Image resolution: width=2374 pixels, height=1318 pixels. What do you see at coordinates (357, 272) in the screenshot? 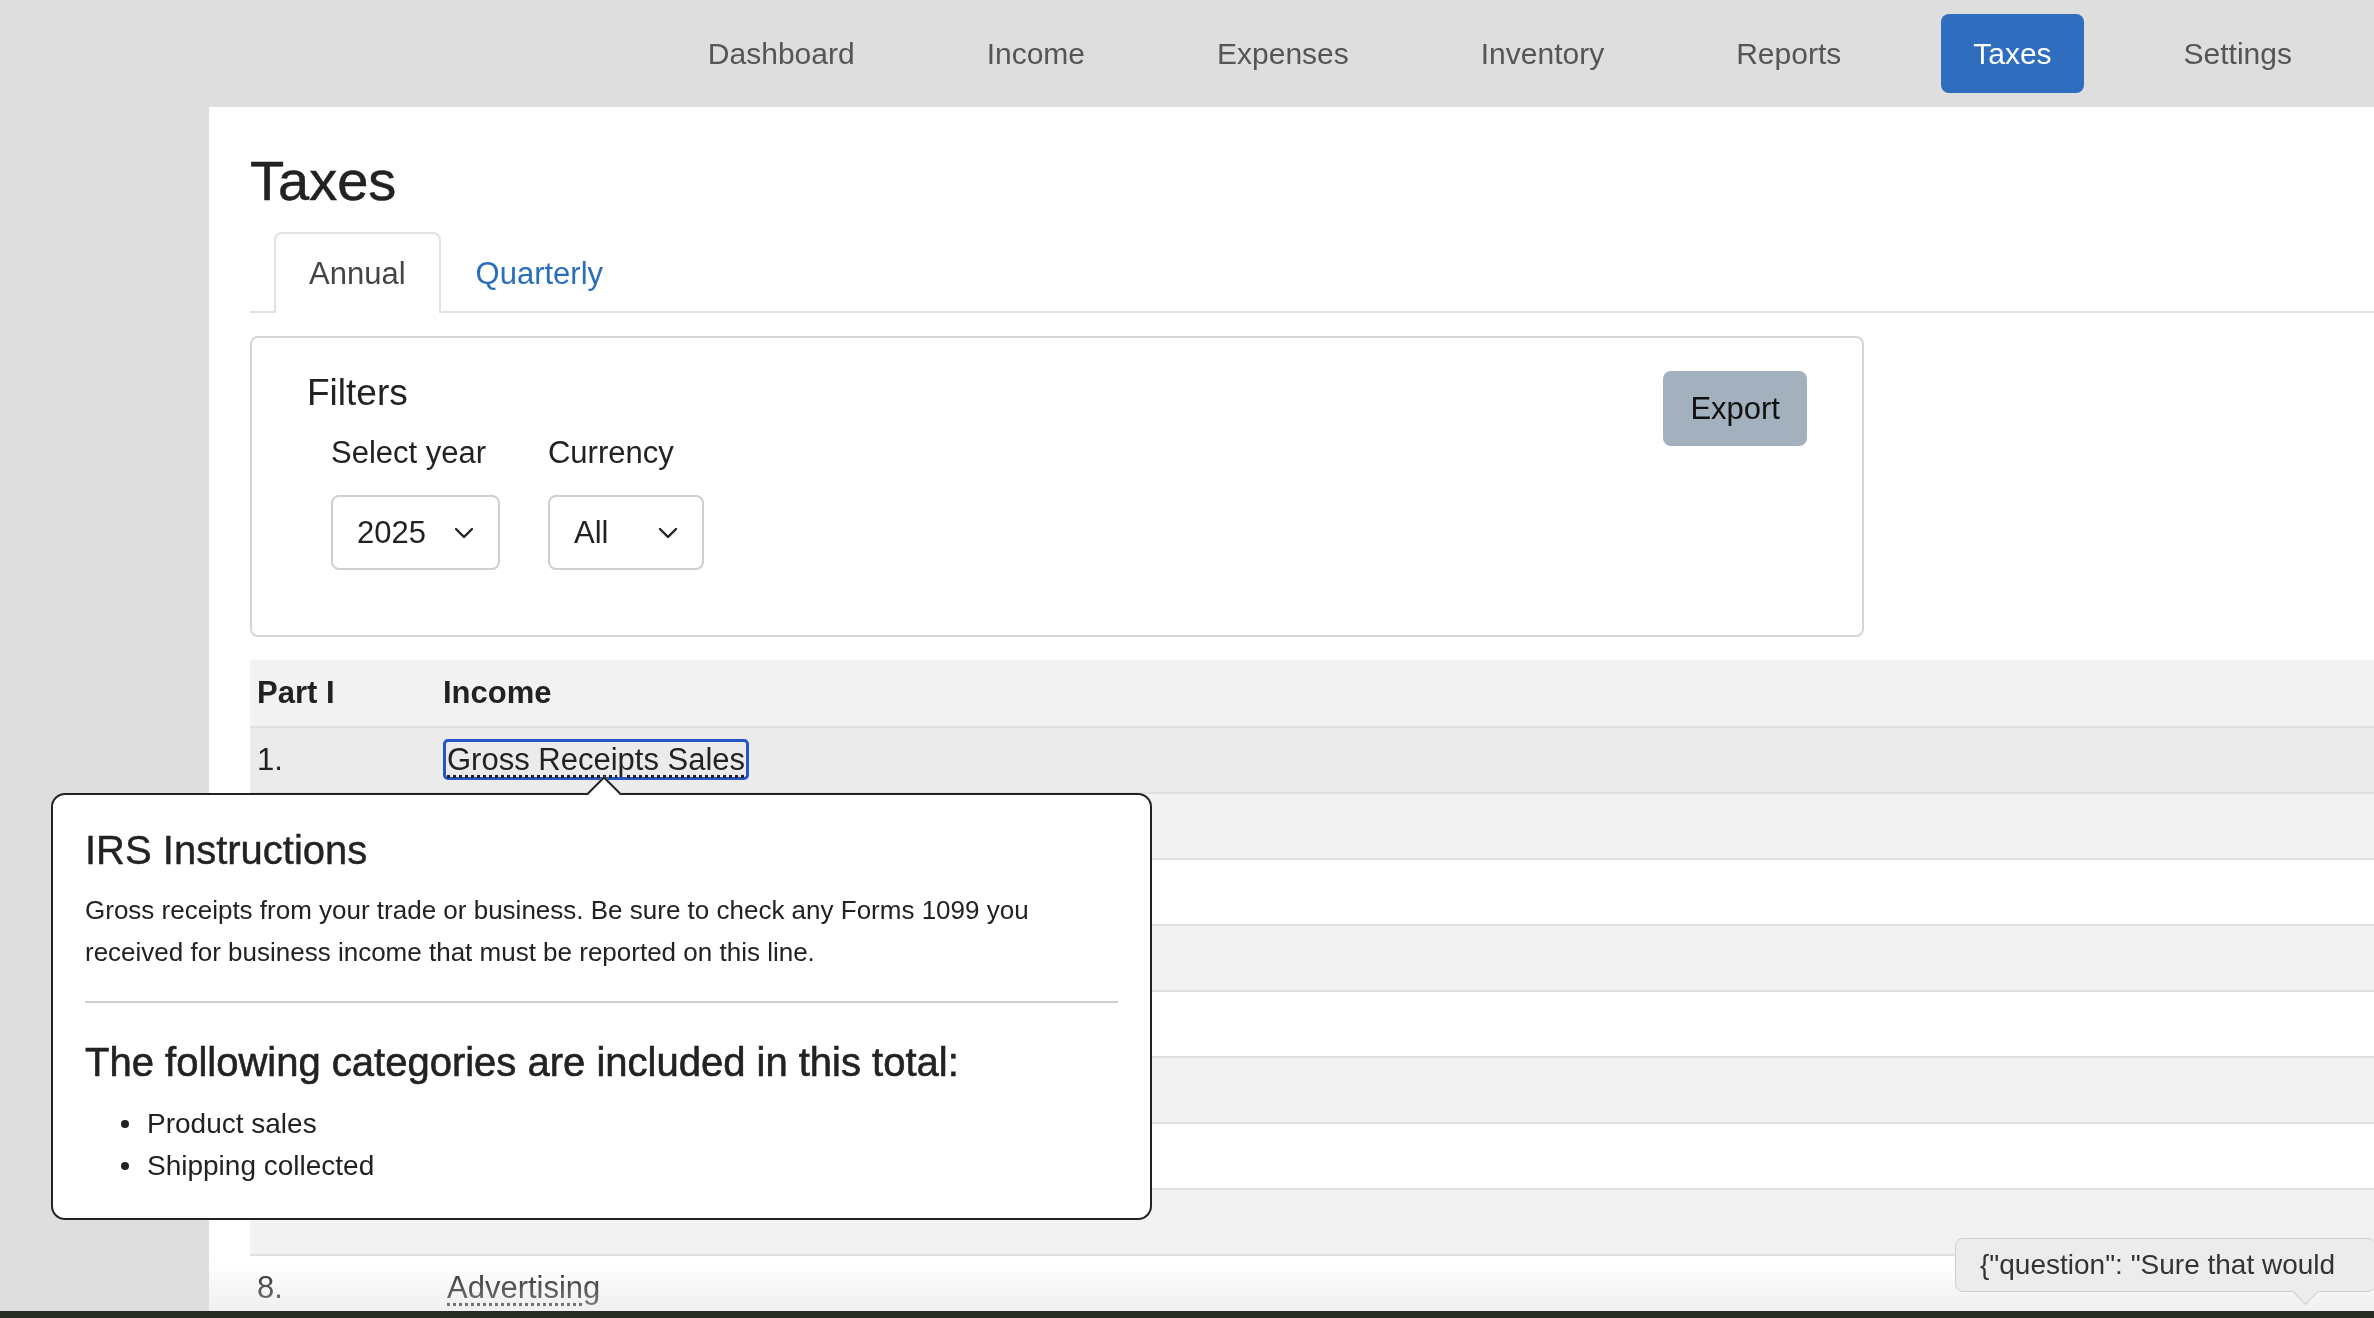
I see `tab: Annual` at bounding box center [357, 272].